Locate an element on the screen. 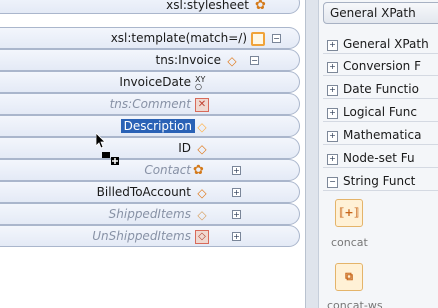 The width and height of the screenshot is (438, 308). invoice-date-label: InvoiceDate is located at coordinates (155, 82).